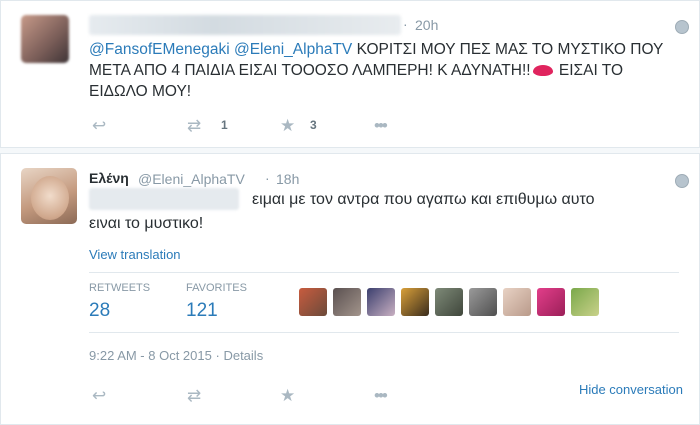 This screenshot has width=700, height=425. Describe the element at coordinates (216, 288) in the screenshot. I see `favorites-label: FAVORITES` at that location.